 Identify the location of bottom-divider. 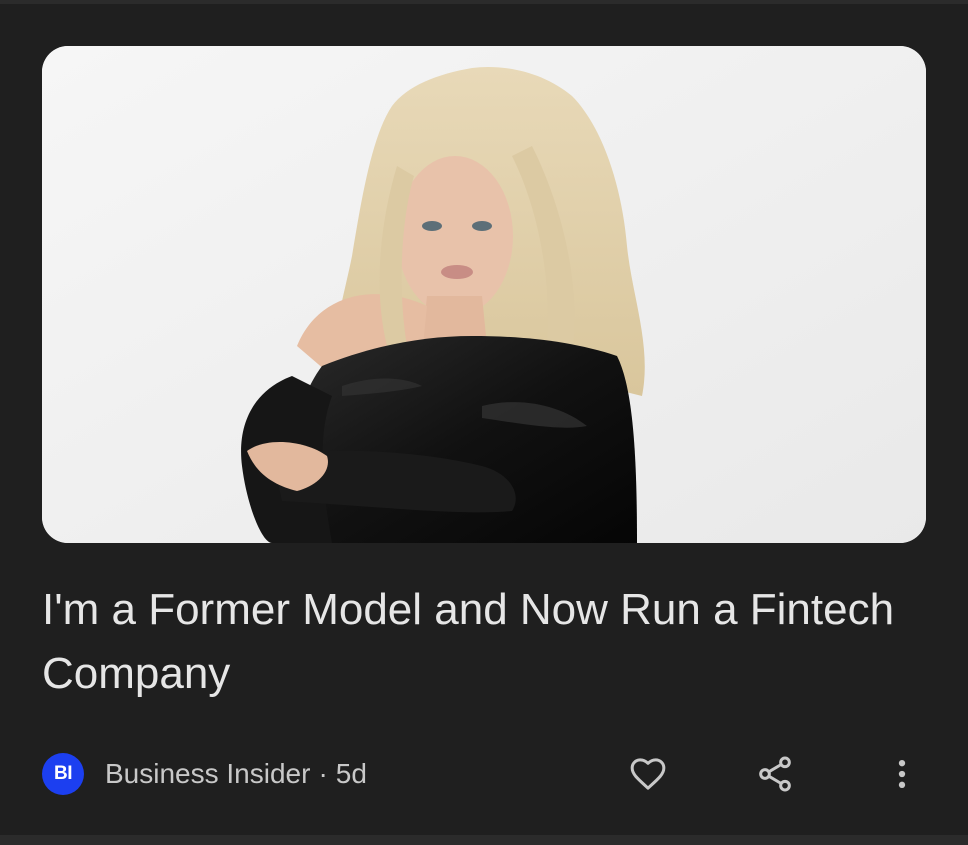
(484, 840).